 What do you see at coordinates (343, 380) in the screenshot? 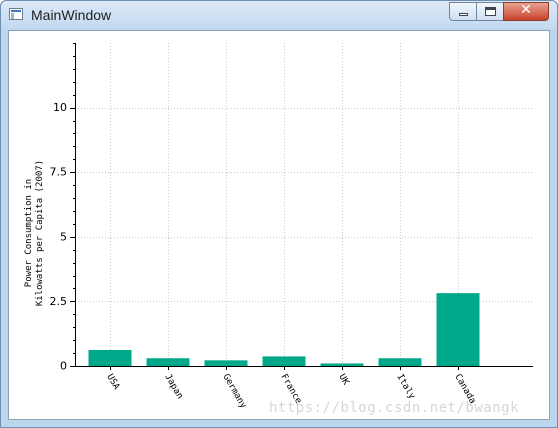
I see `x-tick-label-uk: UK` at bounding box center [343, 380].